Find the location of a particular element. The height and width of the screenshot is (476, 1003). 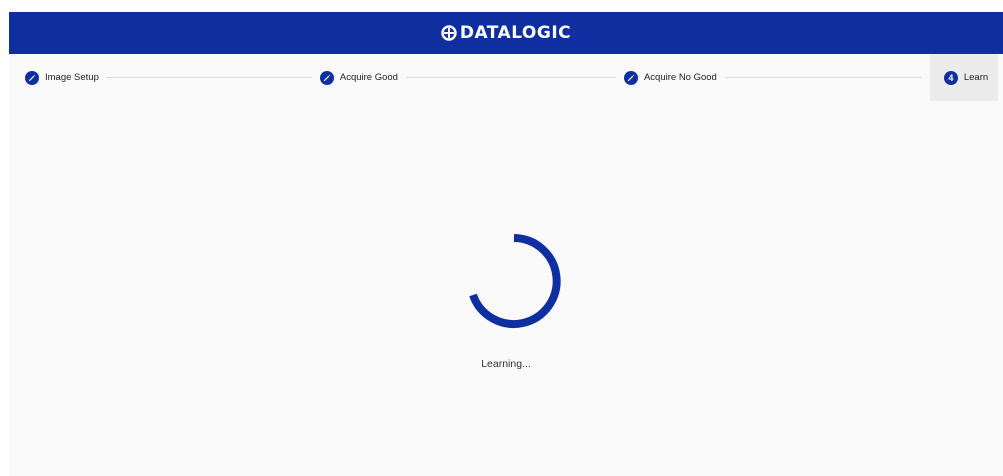

step-number: 4 is located at coordinates (951, 77).